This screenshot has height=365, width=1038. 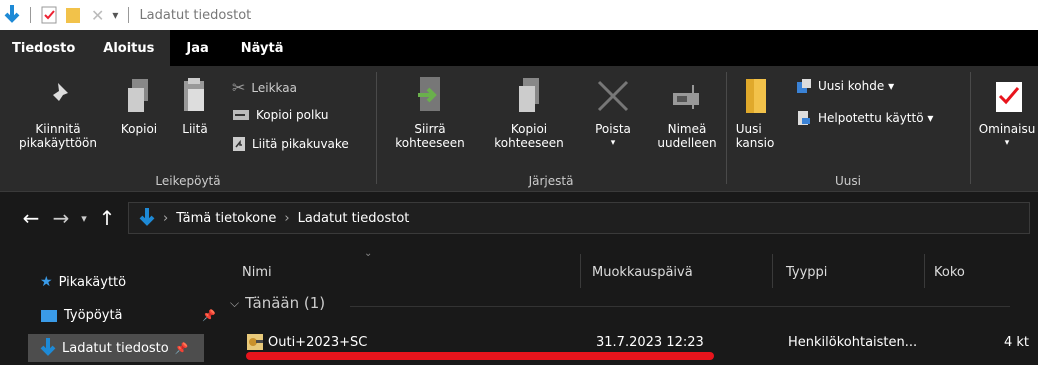 I want to click on nav-item-label: Työpöytä, so click(x=93, y=315).